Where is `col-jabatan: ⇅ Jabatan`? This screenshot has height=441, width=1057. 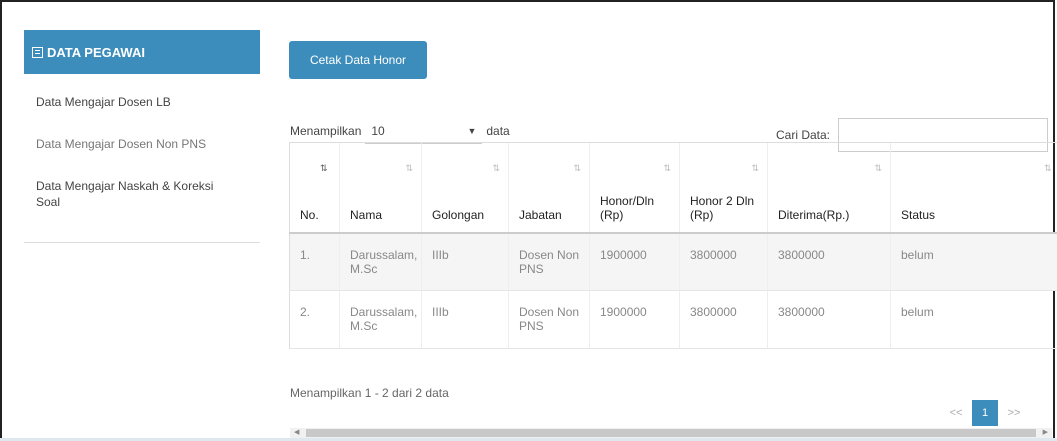
col-jabatan: ⇅ Jabatan is located at coordinates (549, 188).